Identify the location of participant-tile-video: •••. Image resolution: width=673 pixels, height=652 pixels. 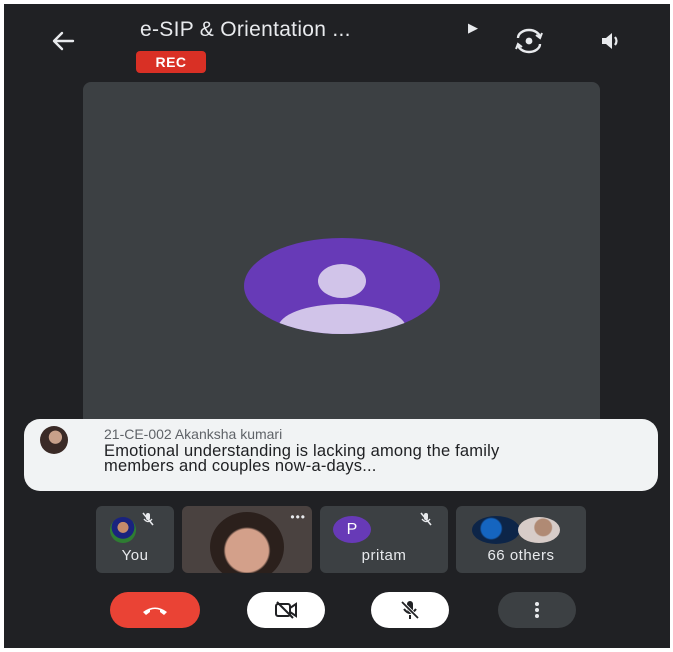
(247, 539).